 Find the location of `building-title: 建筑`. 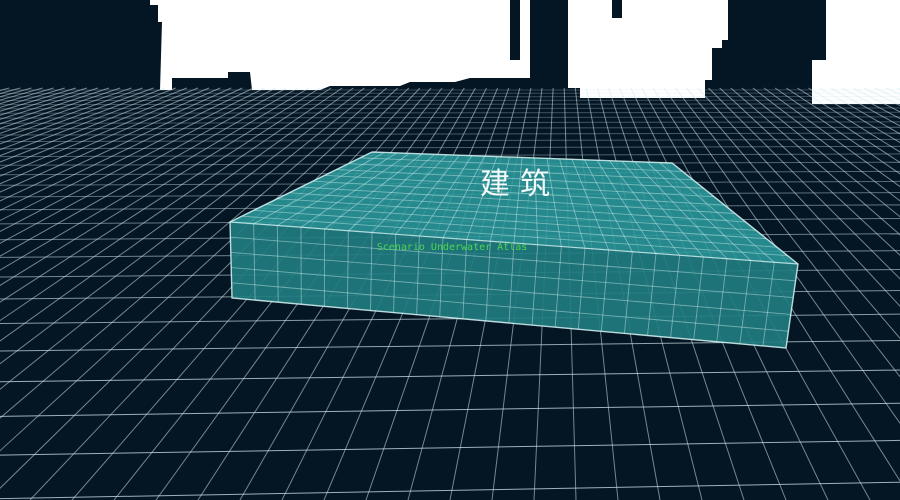

building-title: 建筑 is located at coordinates (520, 184).